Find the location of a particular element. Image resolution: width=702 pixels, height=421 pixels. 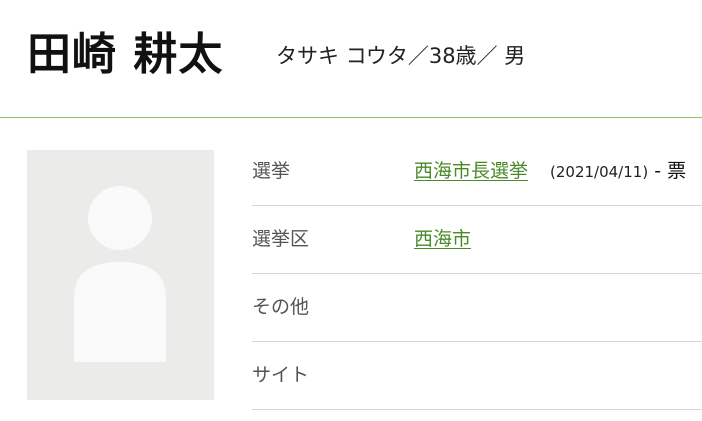

info-row-election: 選挙 西海市長選挙 (2021/04/11) - 票 is located at coordinates (477, 172).